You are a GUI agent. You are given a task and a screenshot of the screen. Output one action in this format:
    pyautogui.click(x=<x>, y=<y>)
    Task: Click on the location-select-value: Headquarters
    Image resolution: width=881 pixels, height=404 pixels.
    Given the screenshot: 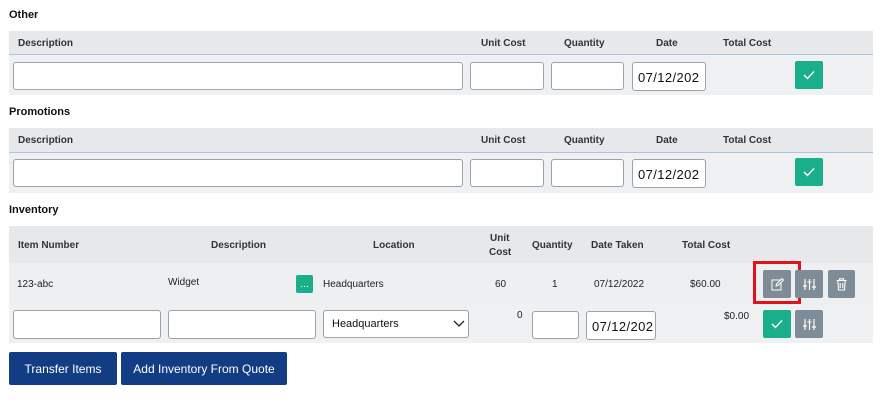 What is the action you would take?
    pyautogui.click(x=365, y=324)
    